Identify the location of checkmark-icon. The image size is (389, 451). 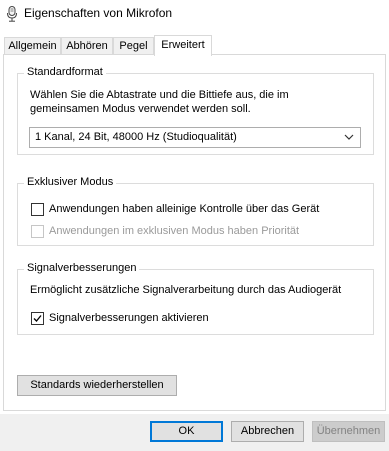
(37, 318).